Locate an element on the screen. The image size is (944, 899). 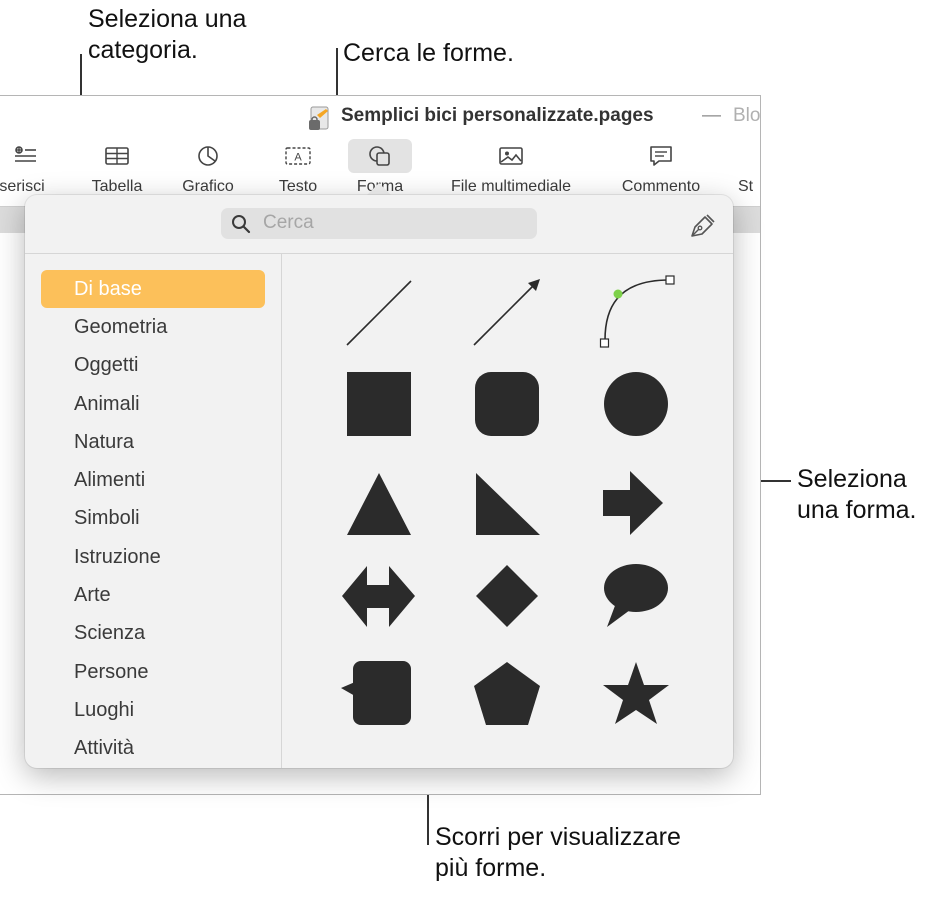
category-item-di-base: Di base is located at coordinates (153, 289).